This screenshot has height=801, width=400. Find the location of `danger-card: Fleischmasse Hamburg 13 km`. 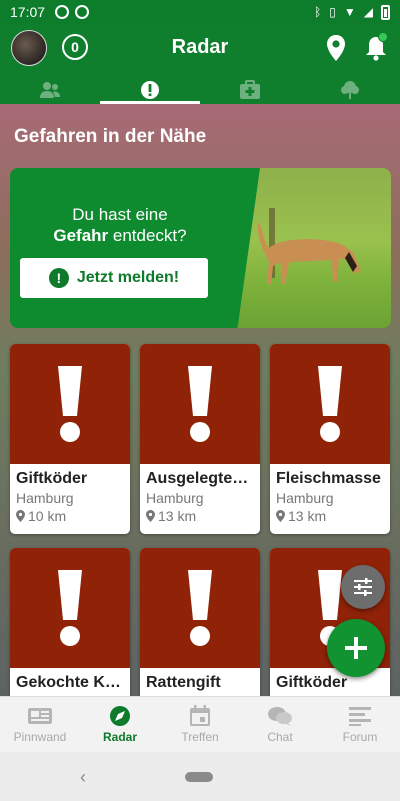

danger-card: Fleischmasse Hamburg 13 km is located at coordinates (330, 439).